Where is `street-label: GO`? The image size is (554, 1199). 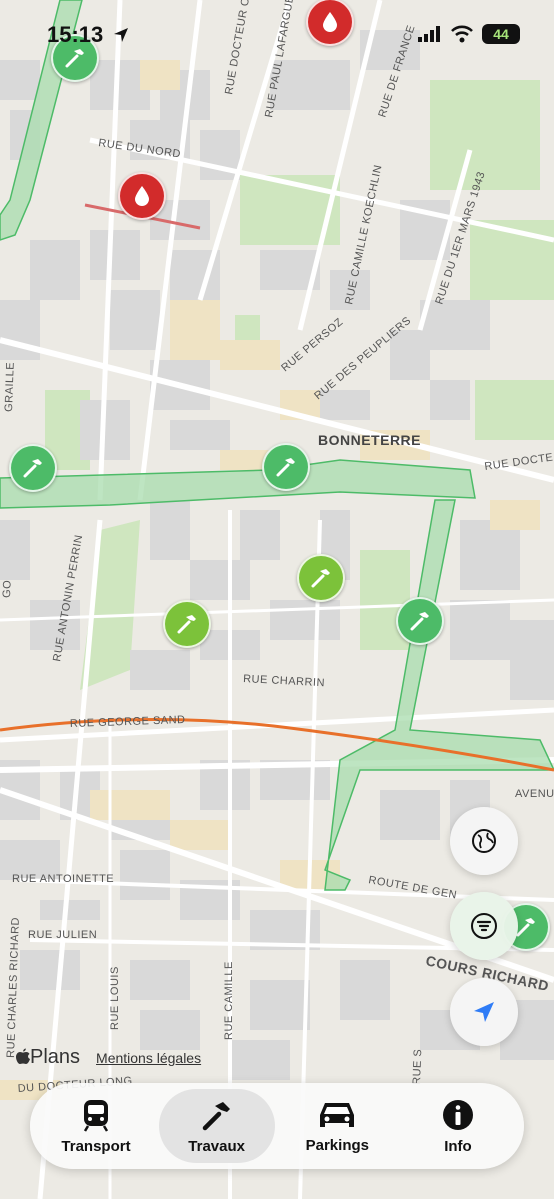
street-label: GO is located at coordinates (7, 589).